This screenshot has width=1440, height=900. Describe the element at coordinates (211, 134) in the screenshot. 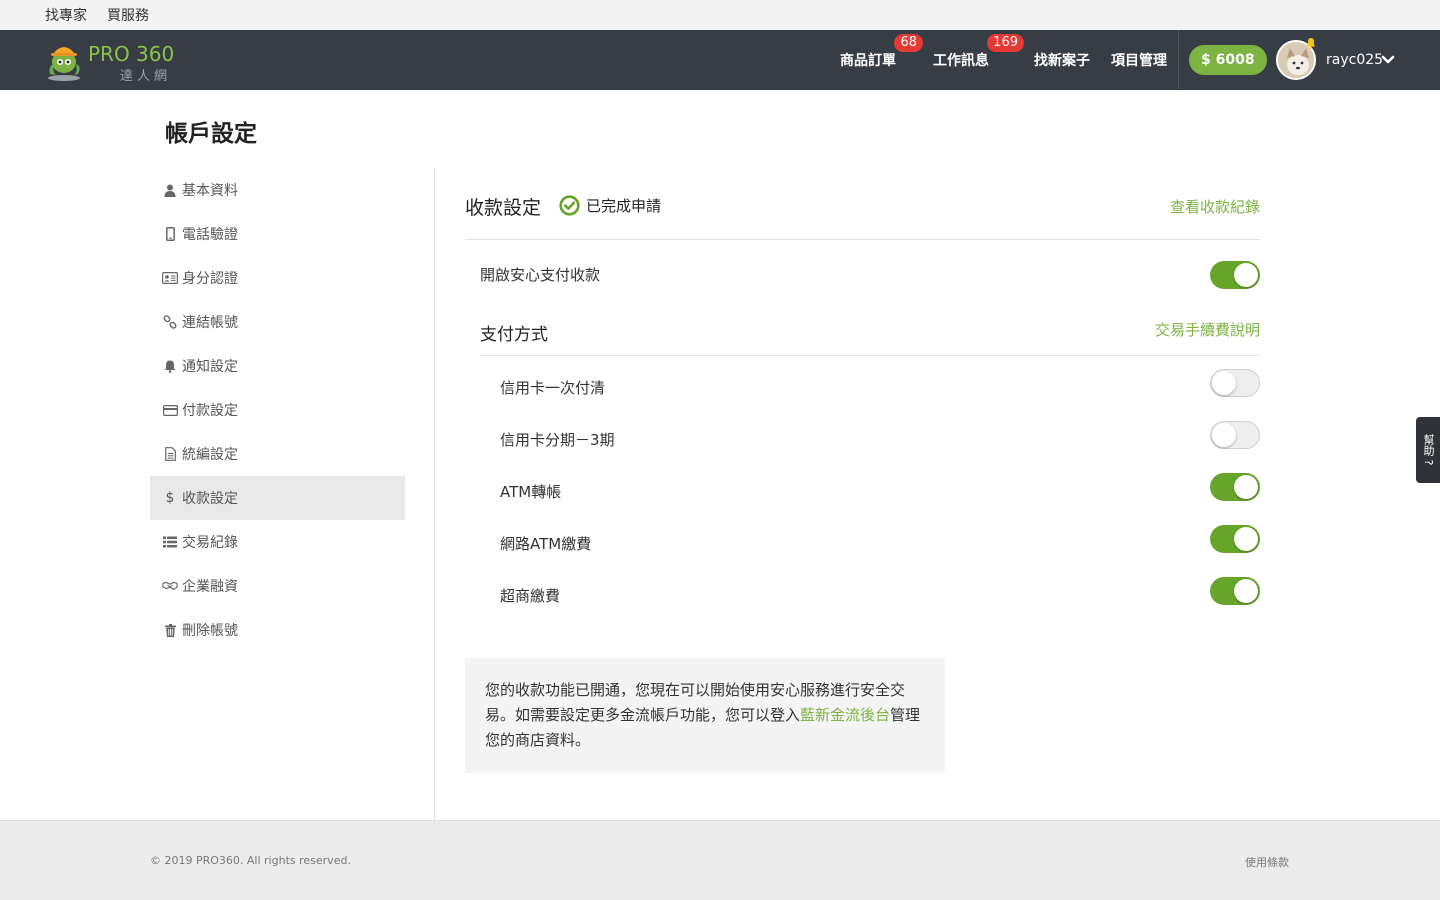

I see `page-title: 帳戶設定` at that location.